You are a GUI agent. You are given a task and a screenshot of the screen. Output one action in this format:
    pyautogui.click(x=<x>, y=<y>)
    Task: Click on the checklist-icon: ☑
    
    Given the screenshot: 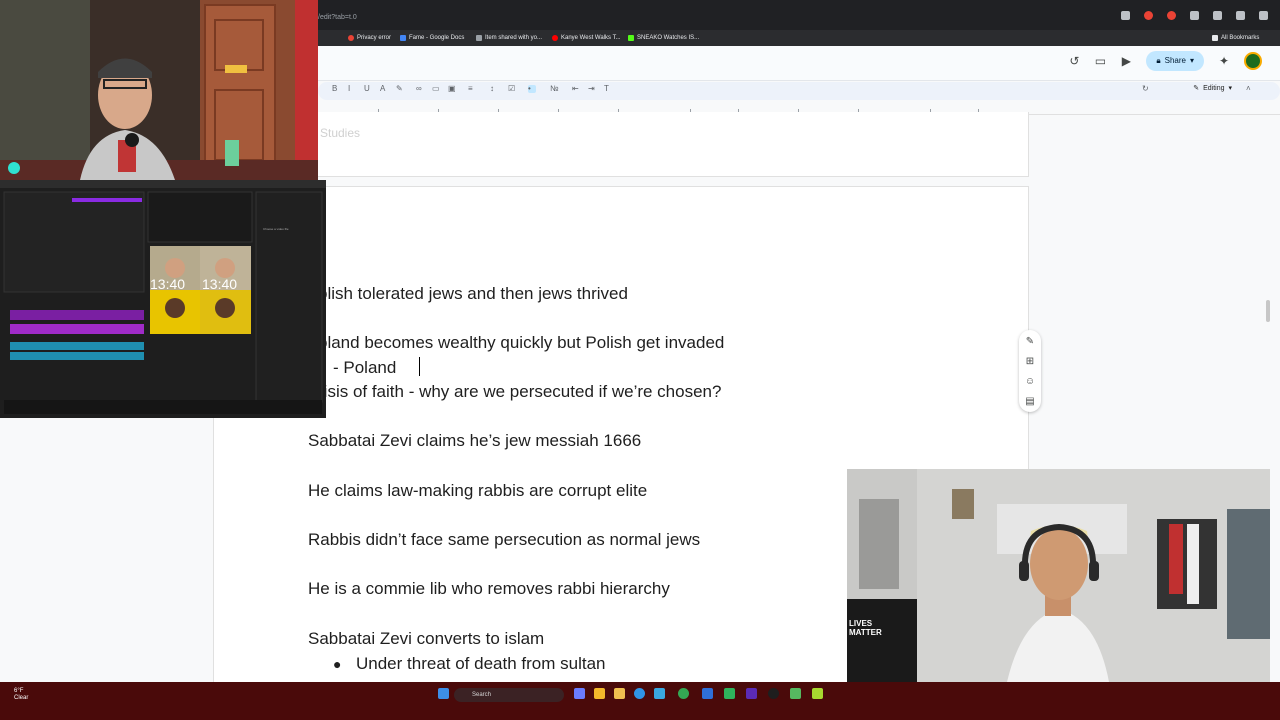 What is the action you would take?
    pyautogui.click(x=512, y=89)
    